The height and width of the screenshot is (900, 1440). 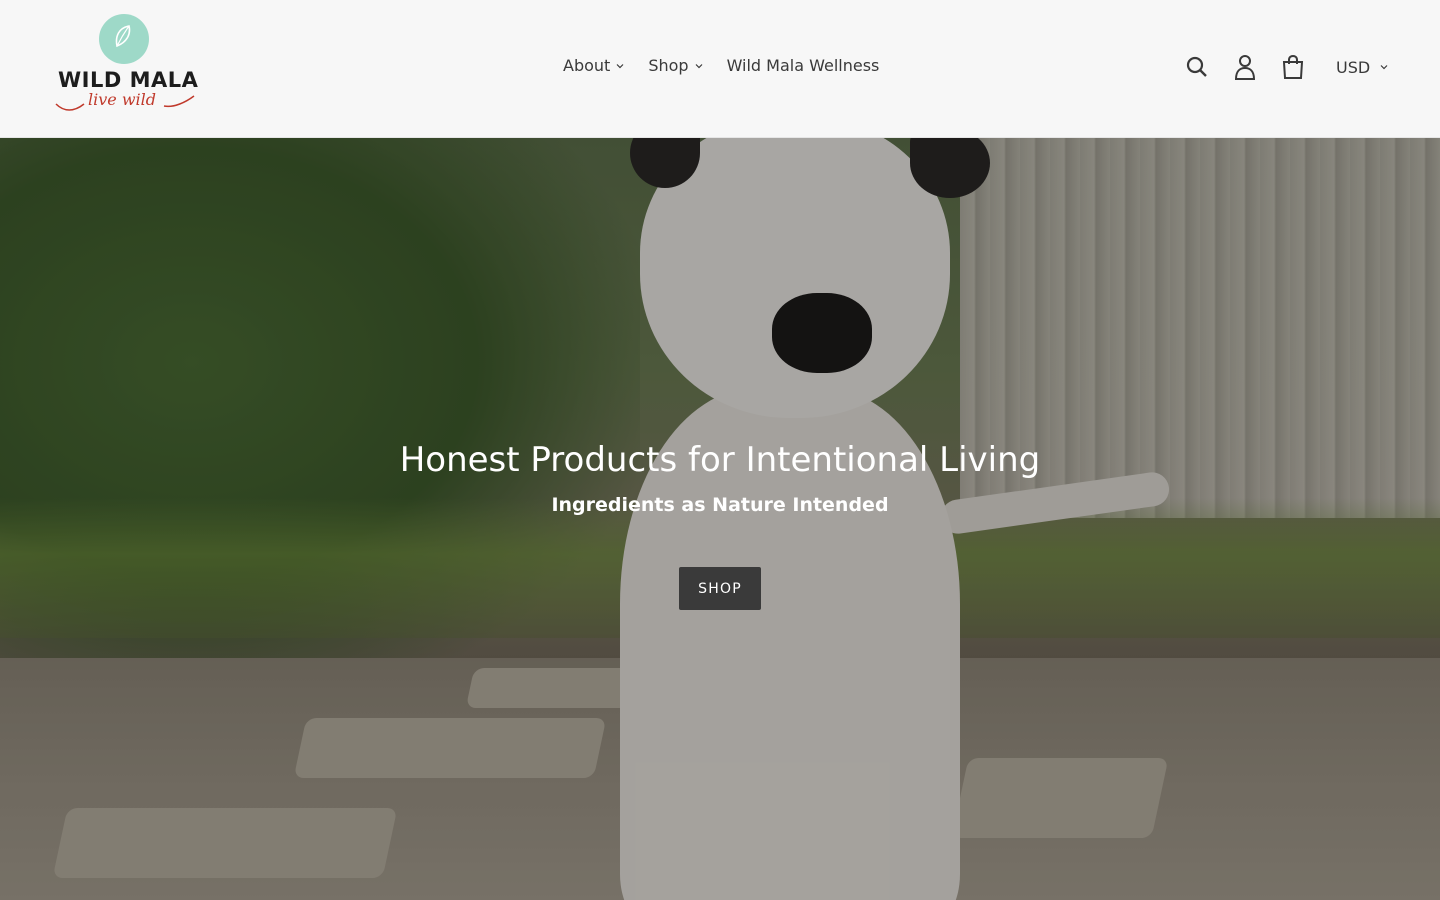 I want to click on brand-logo: WILD MALA live wild, so click(x=126, y=64).